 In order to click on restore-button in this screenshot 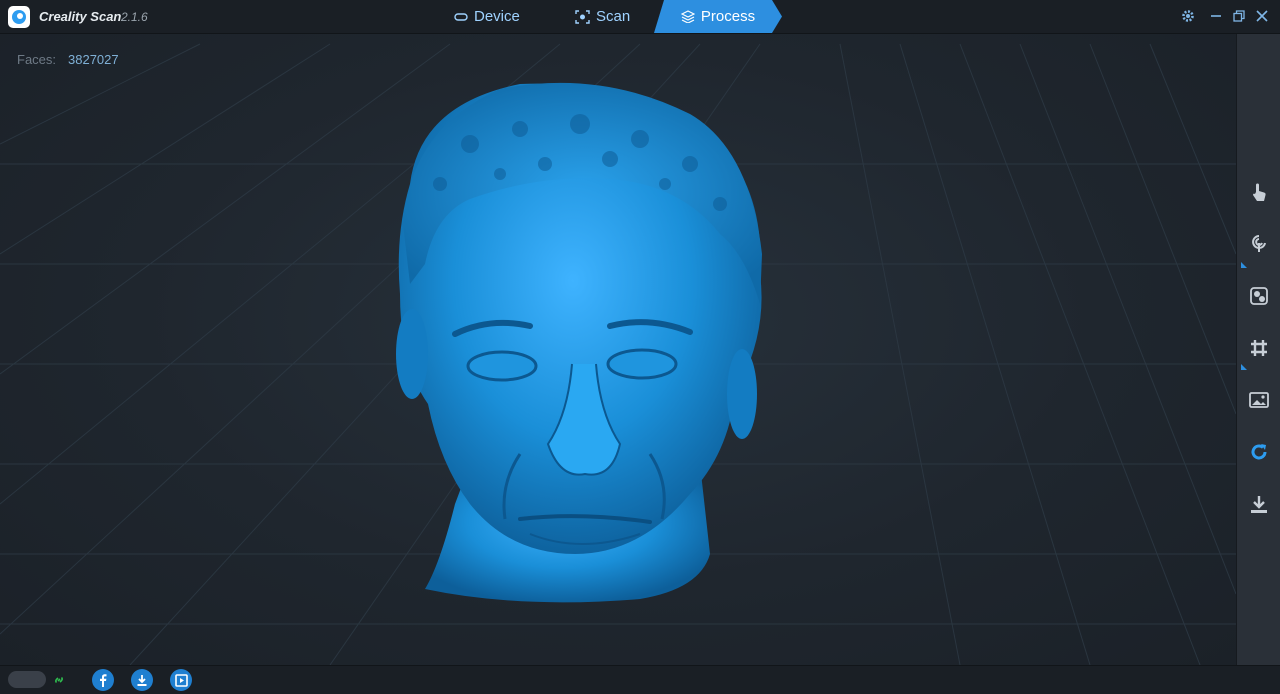, I will do `click(1239, 16)`.